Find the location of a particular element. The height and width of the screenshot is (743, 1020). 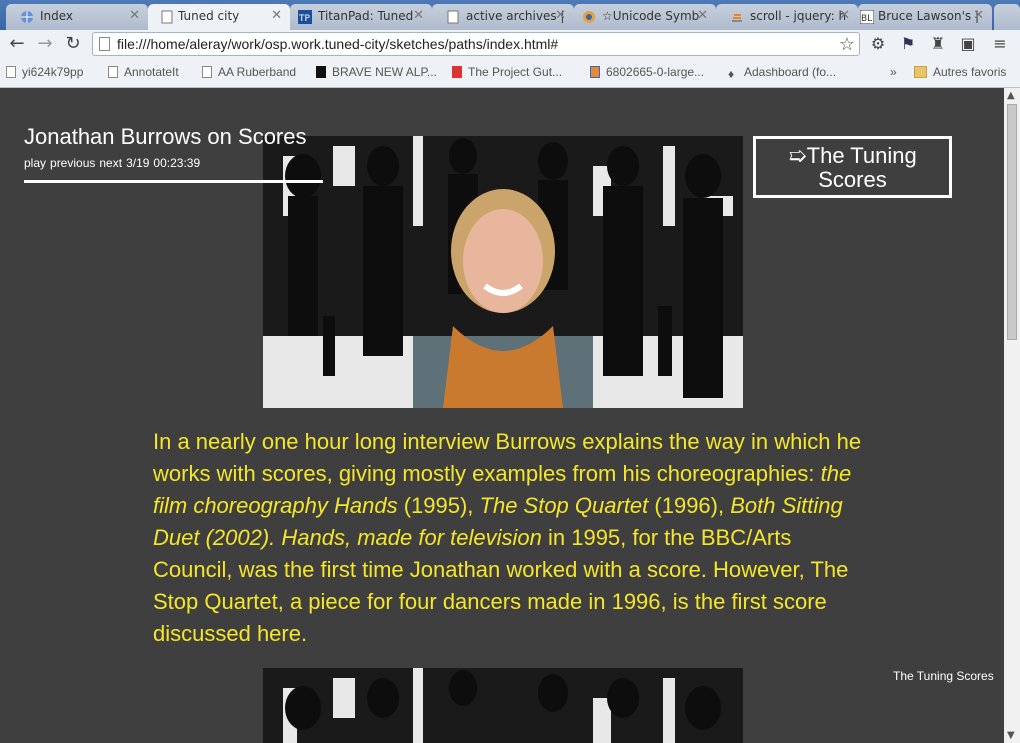

playback-controls: play previous next 3/19 00:23:39 is located at coordinates (114, 163).